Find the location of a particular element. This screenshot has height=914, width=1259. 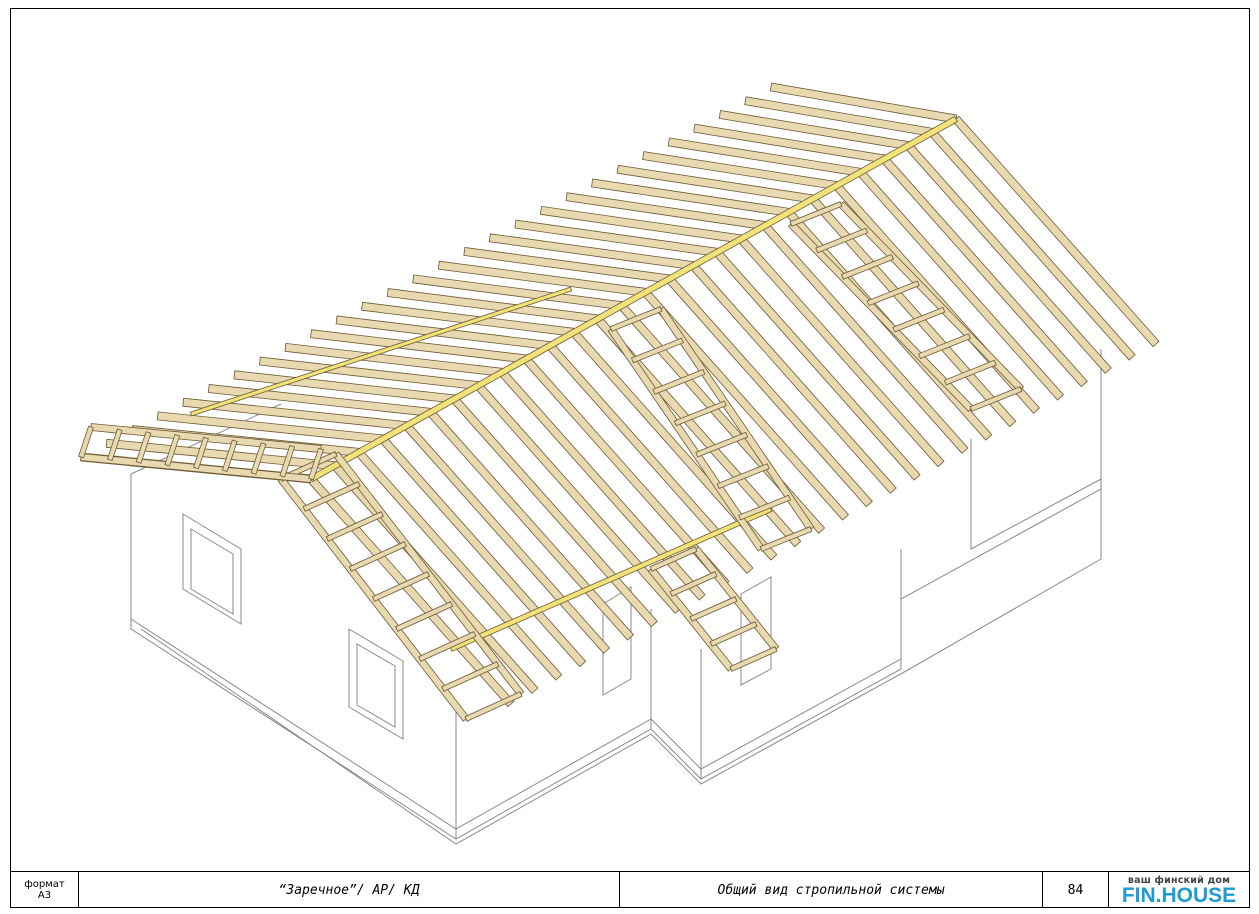

page-number-cell: 84 is located at coordinates (1076, 890).